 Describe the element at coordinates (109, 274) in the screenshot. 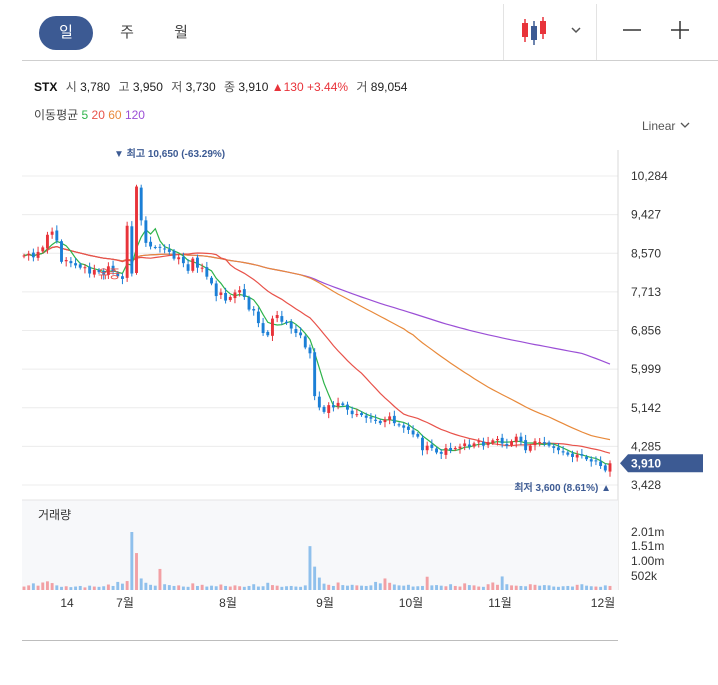

I see `event-label: 유증` at that location.